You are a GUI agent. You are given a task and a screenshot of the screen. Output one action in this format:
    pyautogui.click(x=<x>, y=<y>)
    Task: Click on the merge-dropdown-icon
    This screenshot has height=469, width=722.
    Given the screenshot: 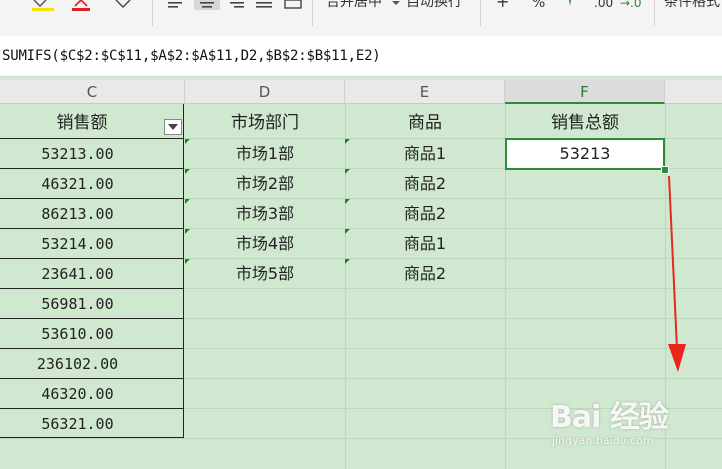 What is the action you would take?
    pyautogui.click(x=396, y=3)
    